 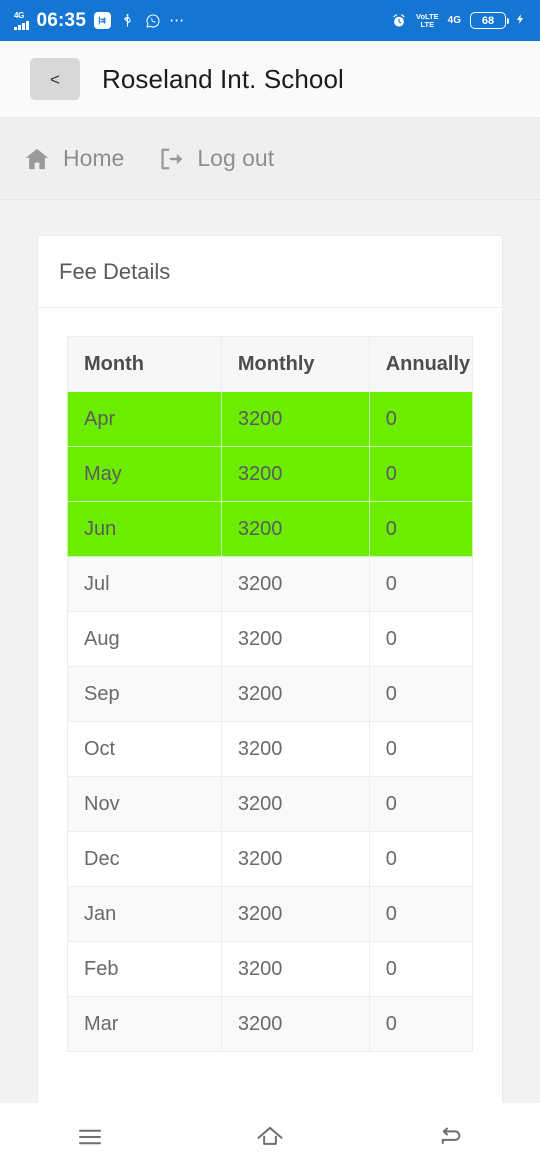 What do you see at coordinates (144, 584) in the screenshot?
I see `cell-month: Jul` at bounding box center [144, 584].